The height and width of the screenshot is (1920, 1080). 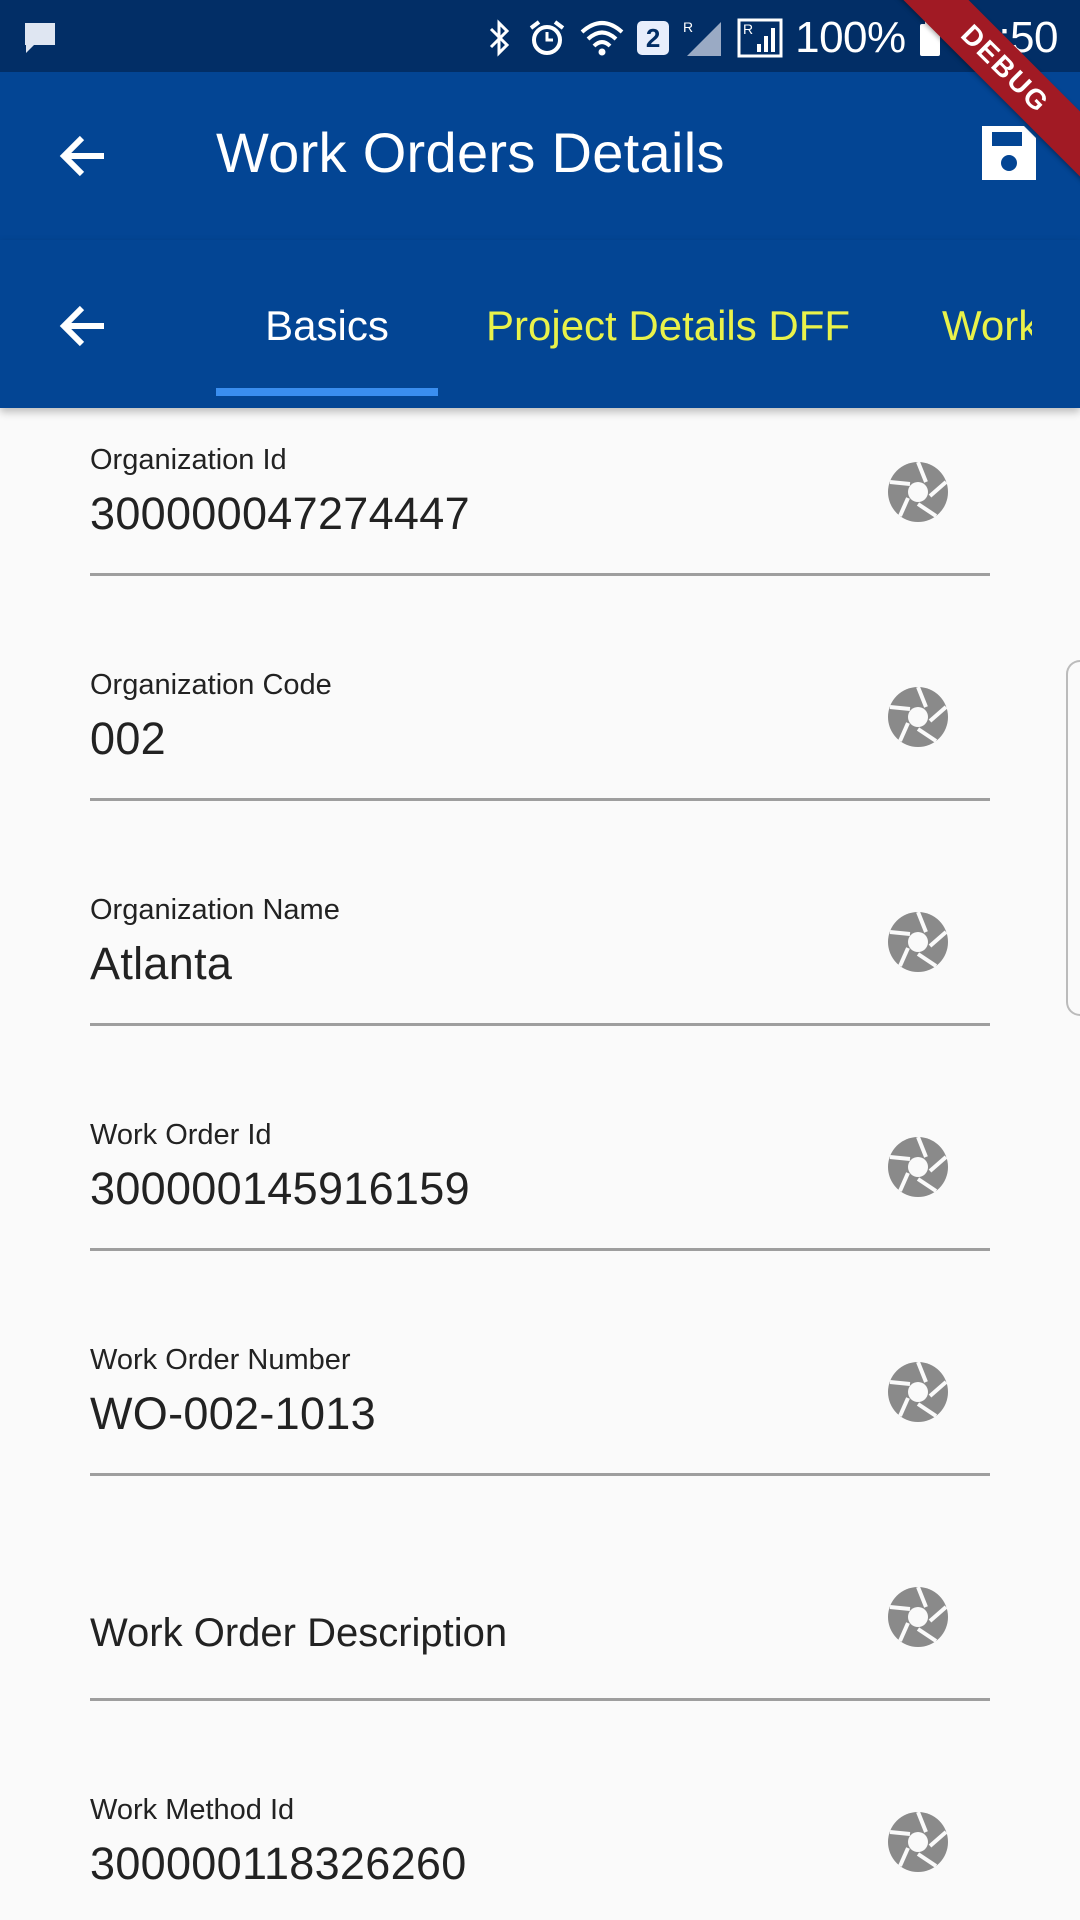 What do you see at coordinates (298, 1633) in the screenshot?
I see `field-placeholder: Work Order Description` at bounding box center [298, 1633].